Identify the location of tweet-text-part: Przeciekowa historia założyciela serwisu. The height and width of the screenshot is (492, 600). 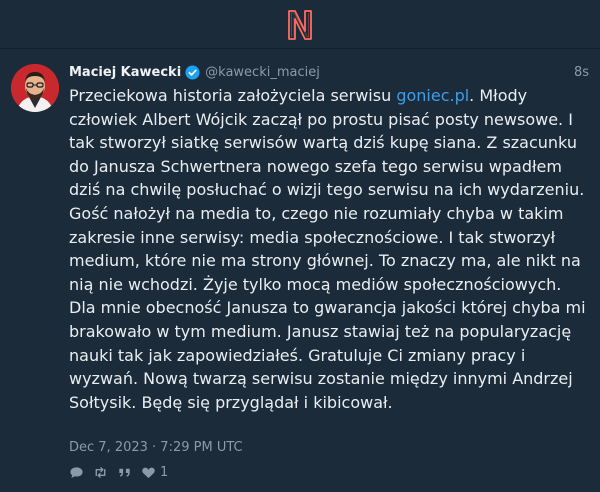
(233, 95).